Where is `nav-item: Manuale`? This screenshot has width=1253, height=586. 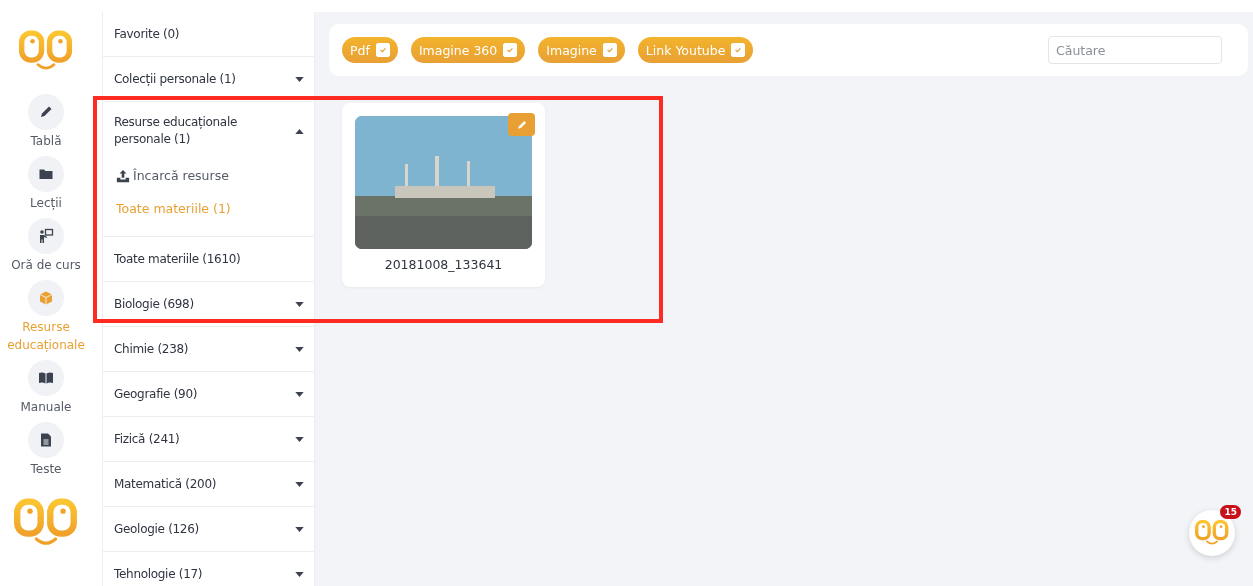 nav-item: Manuale is located at coordinates (46, 388).